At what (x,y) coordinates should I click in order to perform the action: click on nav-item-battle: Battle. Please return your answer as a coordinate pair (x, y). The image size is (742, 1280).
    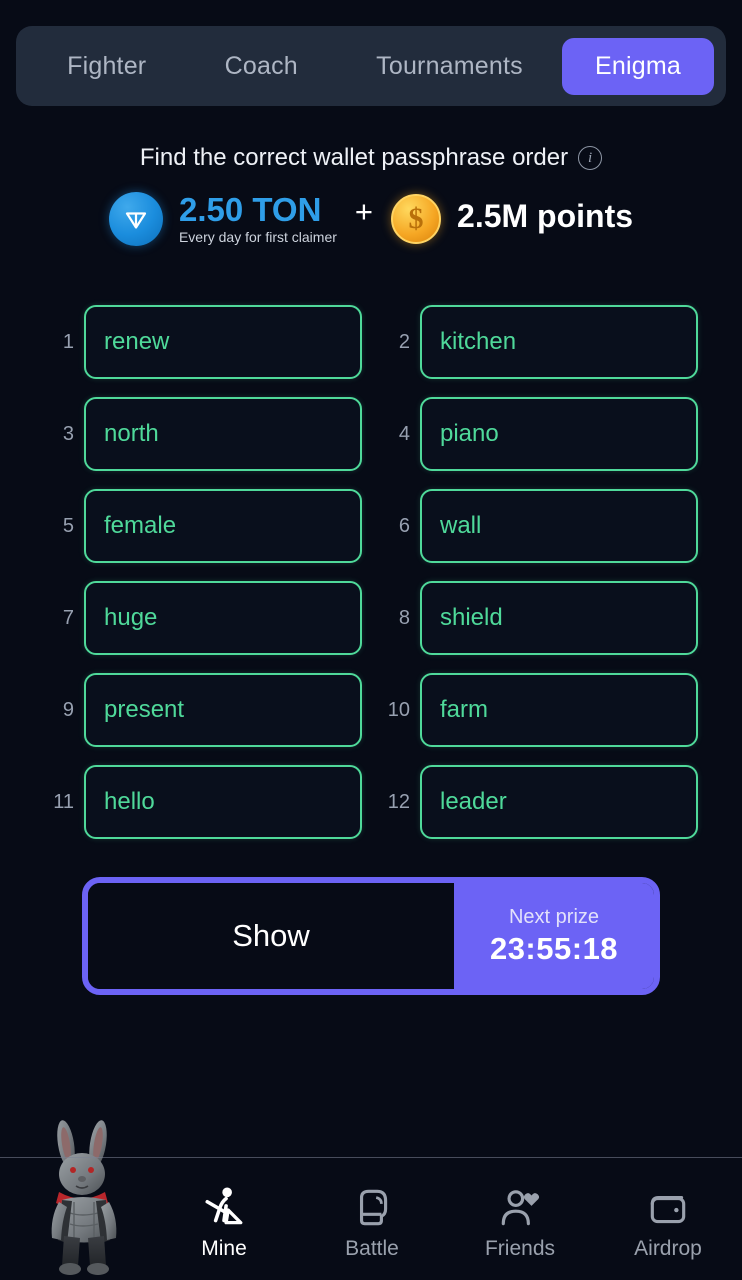
    Looking at the image, I should click on (372, 1223).